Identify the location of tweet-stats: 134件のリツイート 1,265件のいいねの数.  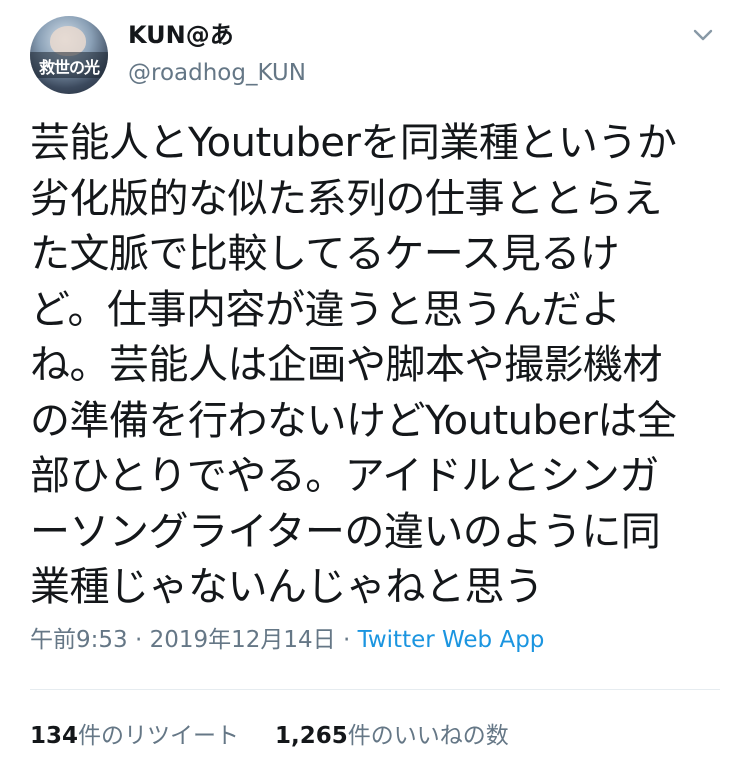
(375, 736).